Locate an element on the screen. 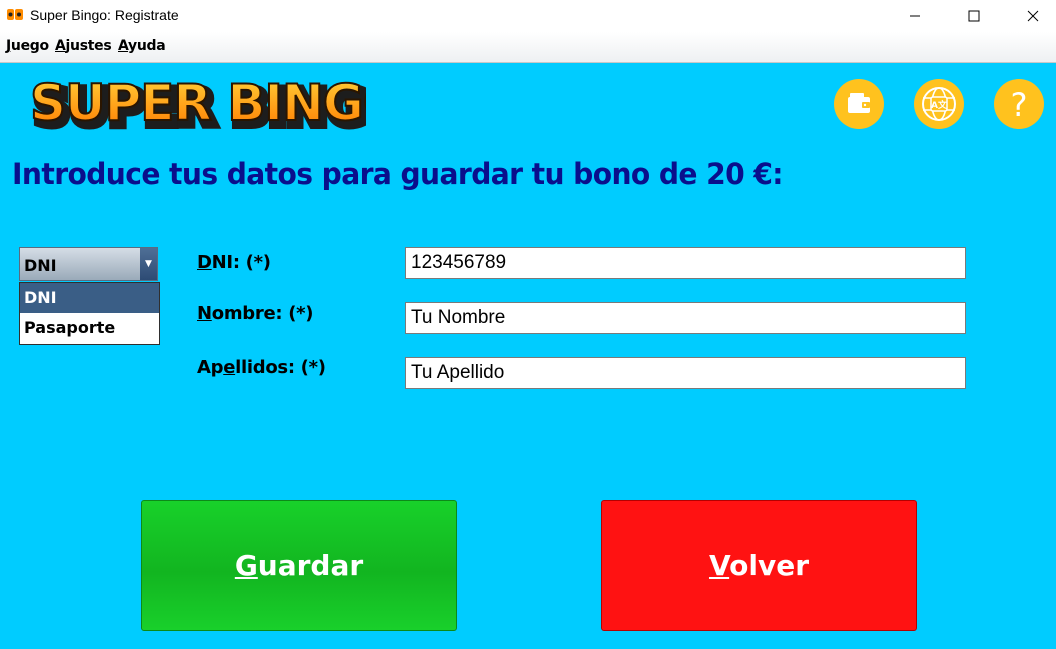  bingo-app-icon is located at coordinates (15, 14).